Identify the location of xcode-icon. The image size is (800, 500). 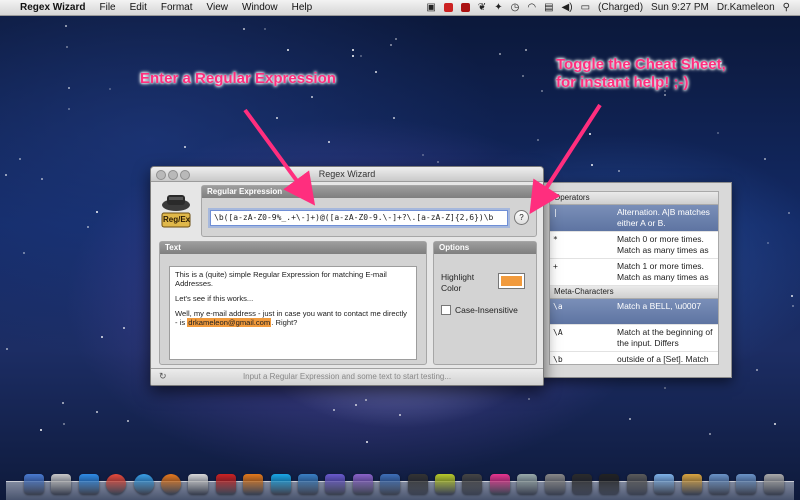
(390, 484).